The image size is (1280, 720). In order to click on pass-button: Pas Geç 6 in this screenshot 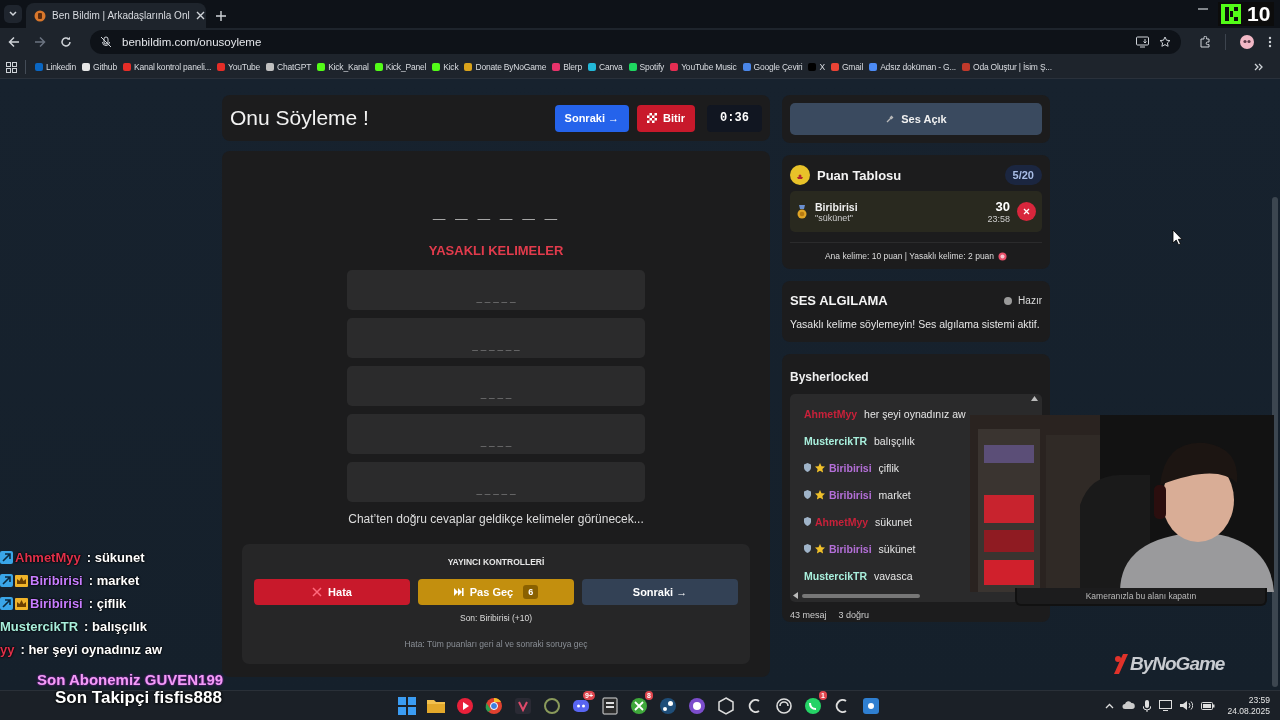, I will do `click(496, 592)`.